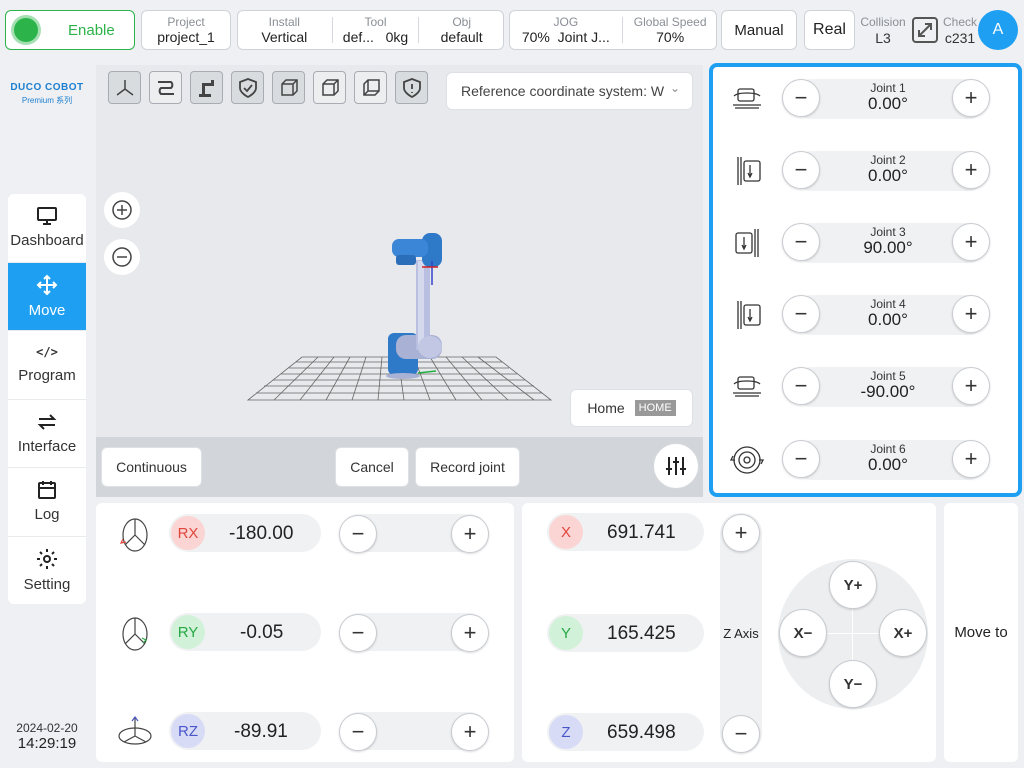 This screenshot has width=1024, height=768. I want to click on user-avatar: A, so click(998, 30).